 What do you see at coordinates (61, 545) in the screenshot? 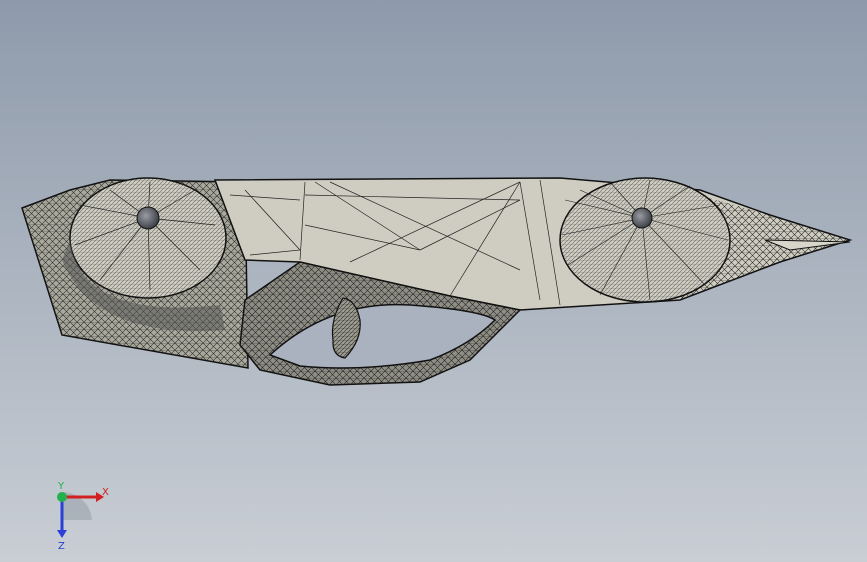
I see `z-axis-label: Z` at bounding box center [61, 545].